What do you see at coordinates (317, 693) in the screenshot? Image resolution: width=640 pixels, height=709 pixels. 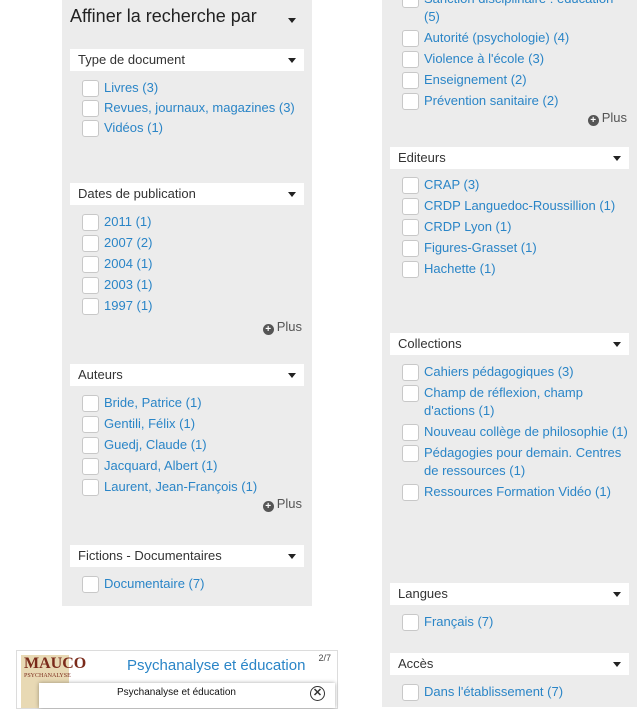 I see `close-icon: ✕` at bounding box center [317, 693].